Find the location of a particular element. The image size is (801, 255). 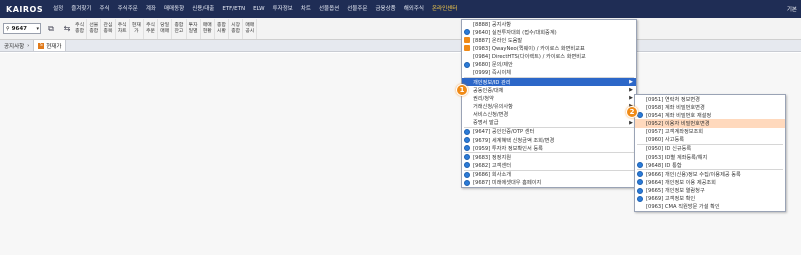

menu-item-label: [0957] 고객계좌정보조회 is located at coordinates (675, 132).